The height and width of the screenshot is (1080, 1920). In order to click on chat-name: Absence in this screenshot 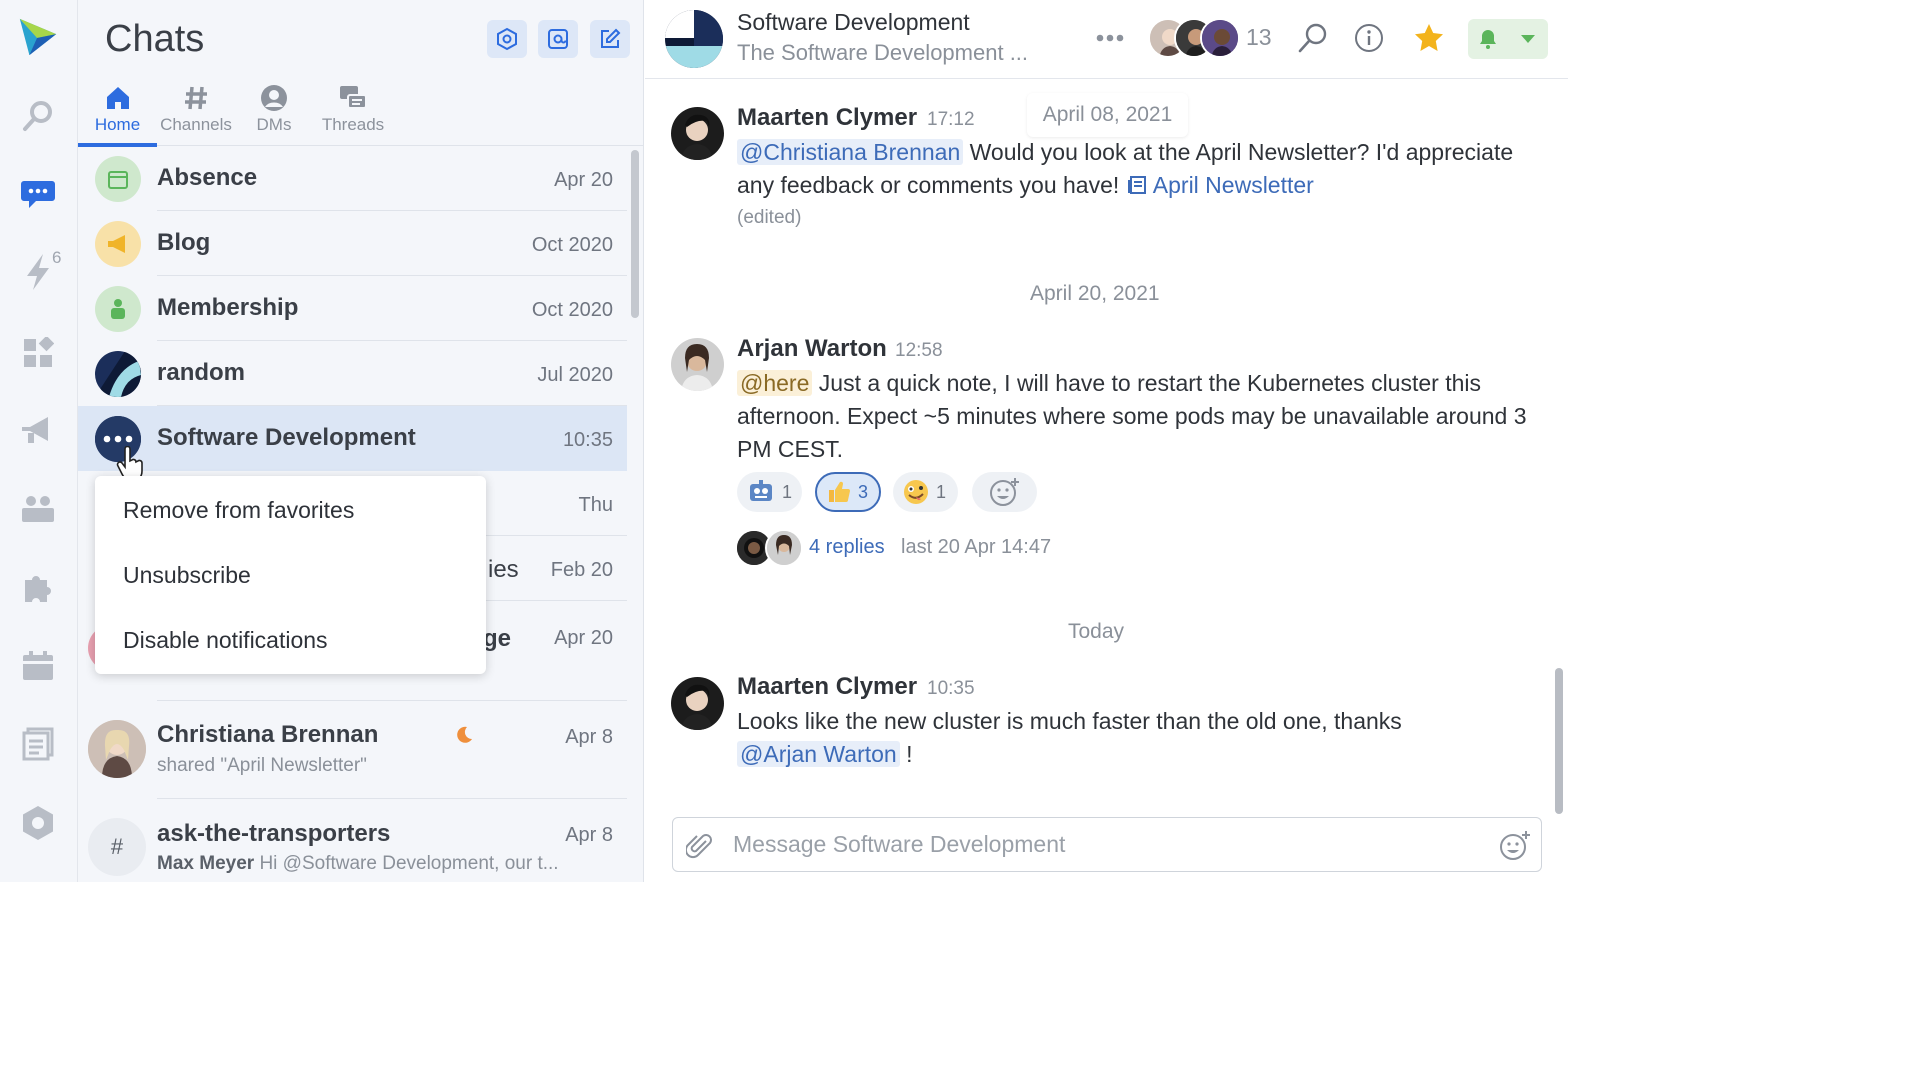, I will do `click(207, 177)`.